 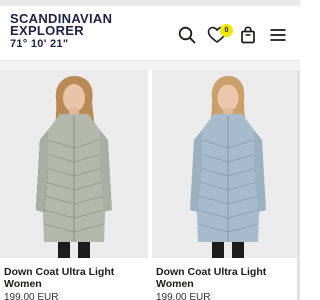 What do you see at coordinates (248, 35) in the screenshot?
I see `shopping-bag-icon` at bounding box center [248, 35].